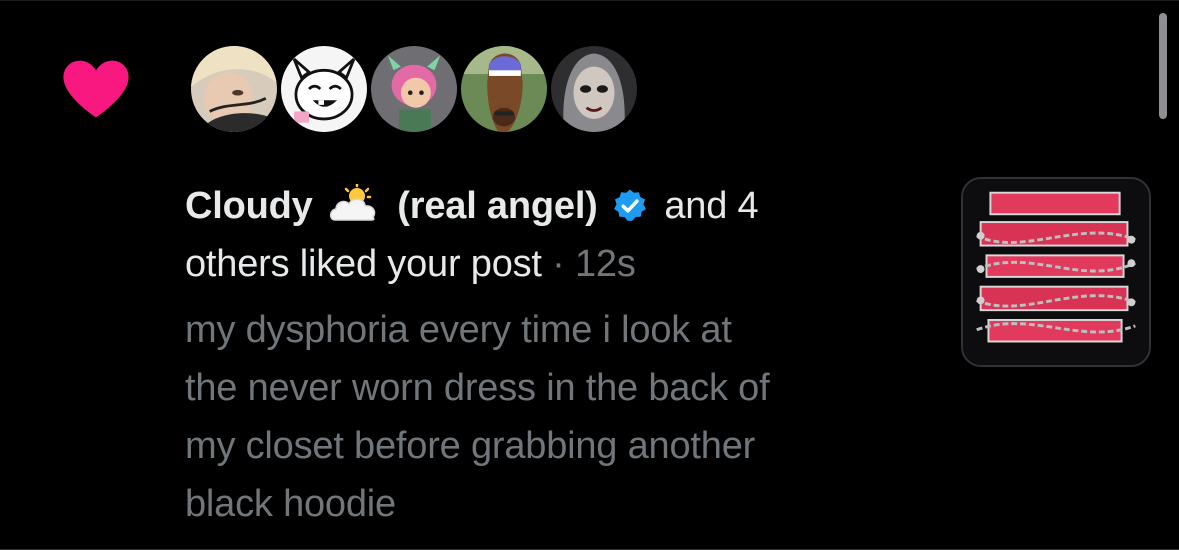  What do you see at coordinates (630, 202) in the screenshot?
I see `verified-badge-icon` at bounding box center [630, 202].